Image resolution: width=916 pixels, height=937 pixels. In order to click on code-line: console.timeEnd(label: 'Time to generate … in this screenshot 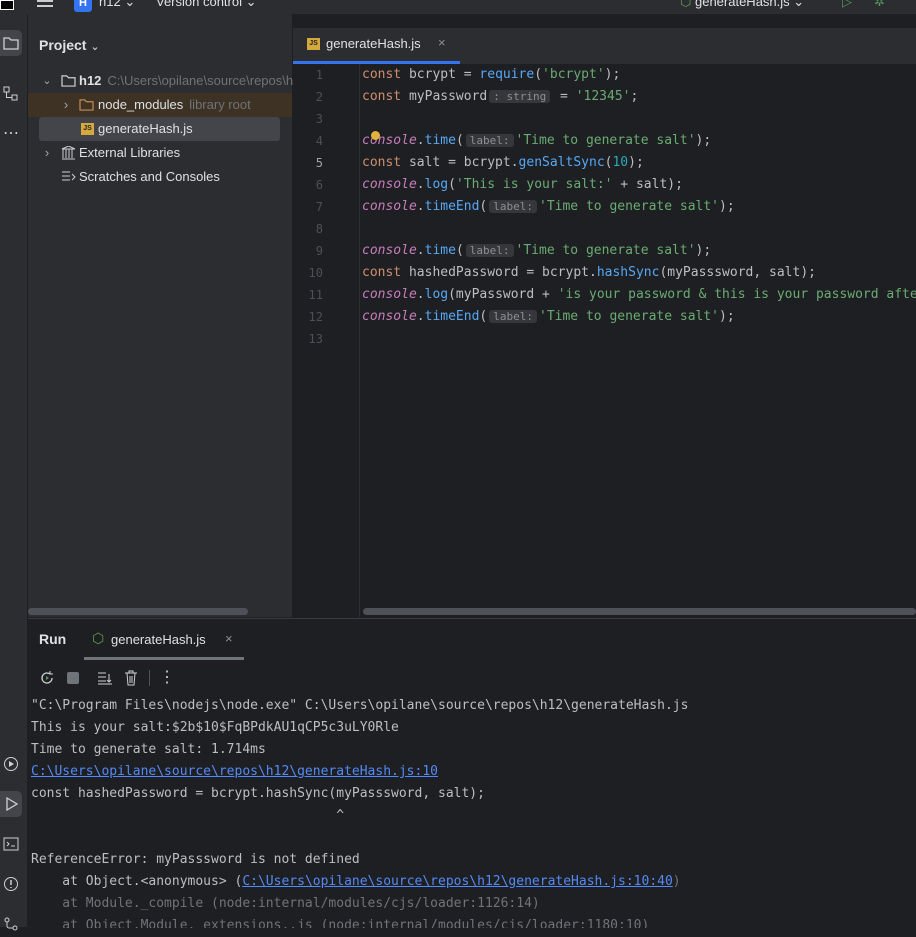, I will do `click(548, 206)`.